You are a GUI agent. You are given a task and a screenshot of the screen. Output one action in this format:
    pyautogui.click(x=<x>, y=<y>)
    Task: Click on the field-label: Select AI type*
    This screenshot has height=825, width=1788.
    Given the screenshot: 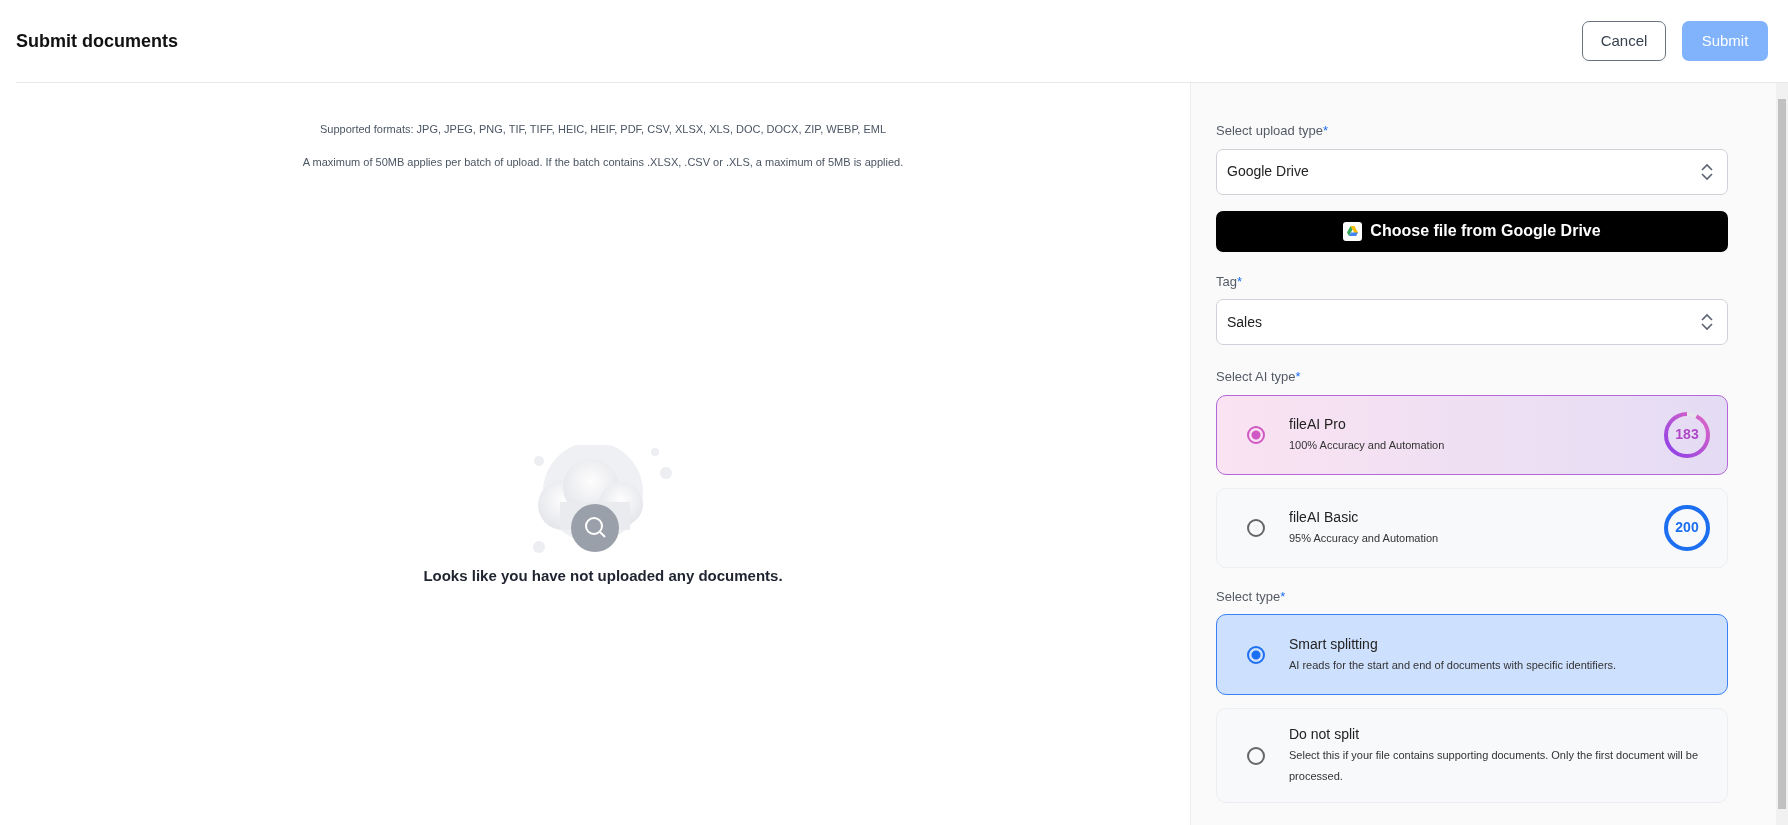 What is the action you would take?
    pyautogui.click(x=1259, y=377)
    